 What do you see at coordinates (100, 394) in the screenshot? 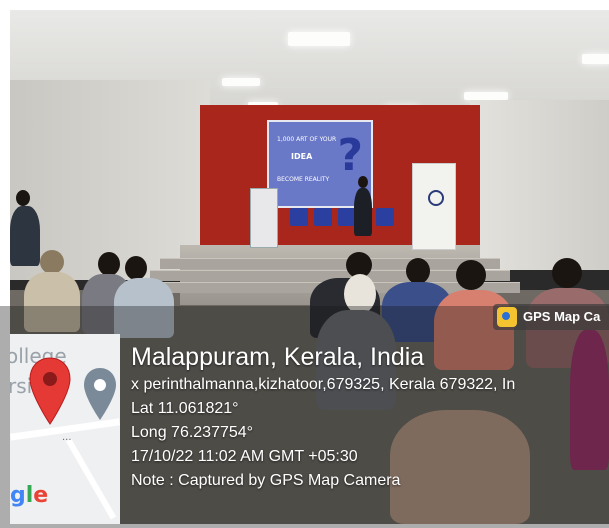
I see `location-pin-gray-icon` at bounding box center [100, 394].